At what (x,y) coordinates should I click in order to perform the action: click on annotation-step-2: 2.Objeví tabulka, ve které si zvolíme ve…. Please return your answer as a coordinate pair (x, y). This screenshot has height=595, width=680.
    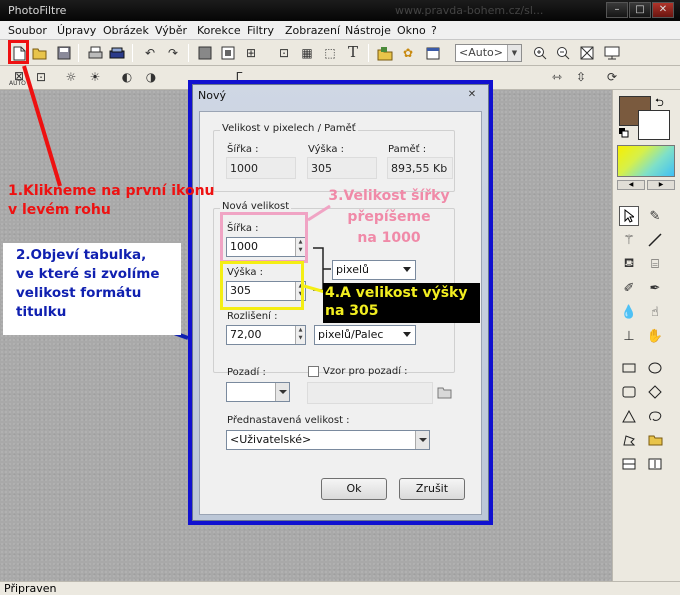
    Looking at the image, I should click on (88, 283).